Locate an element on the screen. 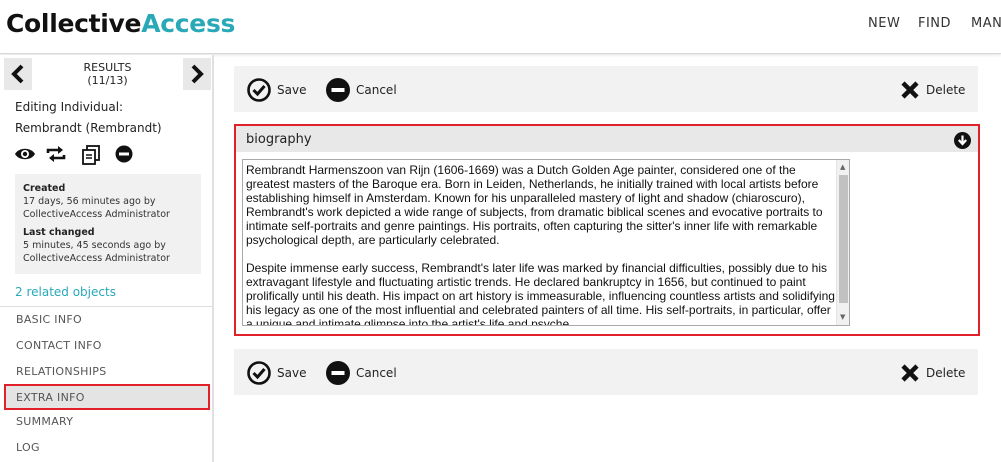 The image size is (1001, 462). cancel-label-bottom: Cancel is located at coordinates (376, 373).